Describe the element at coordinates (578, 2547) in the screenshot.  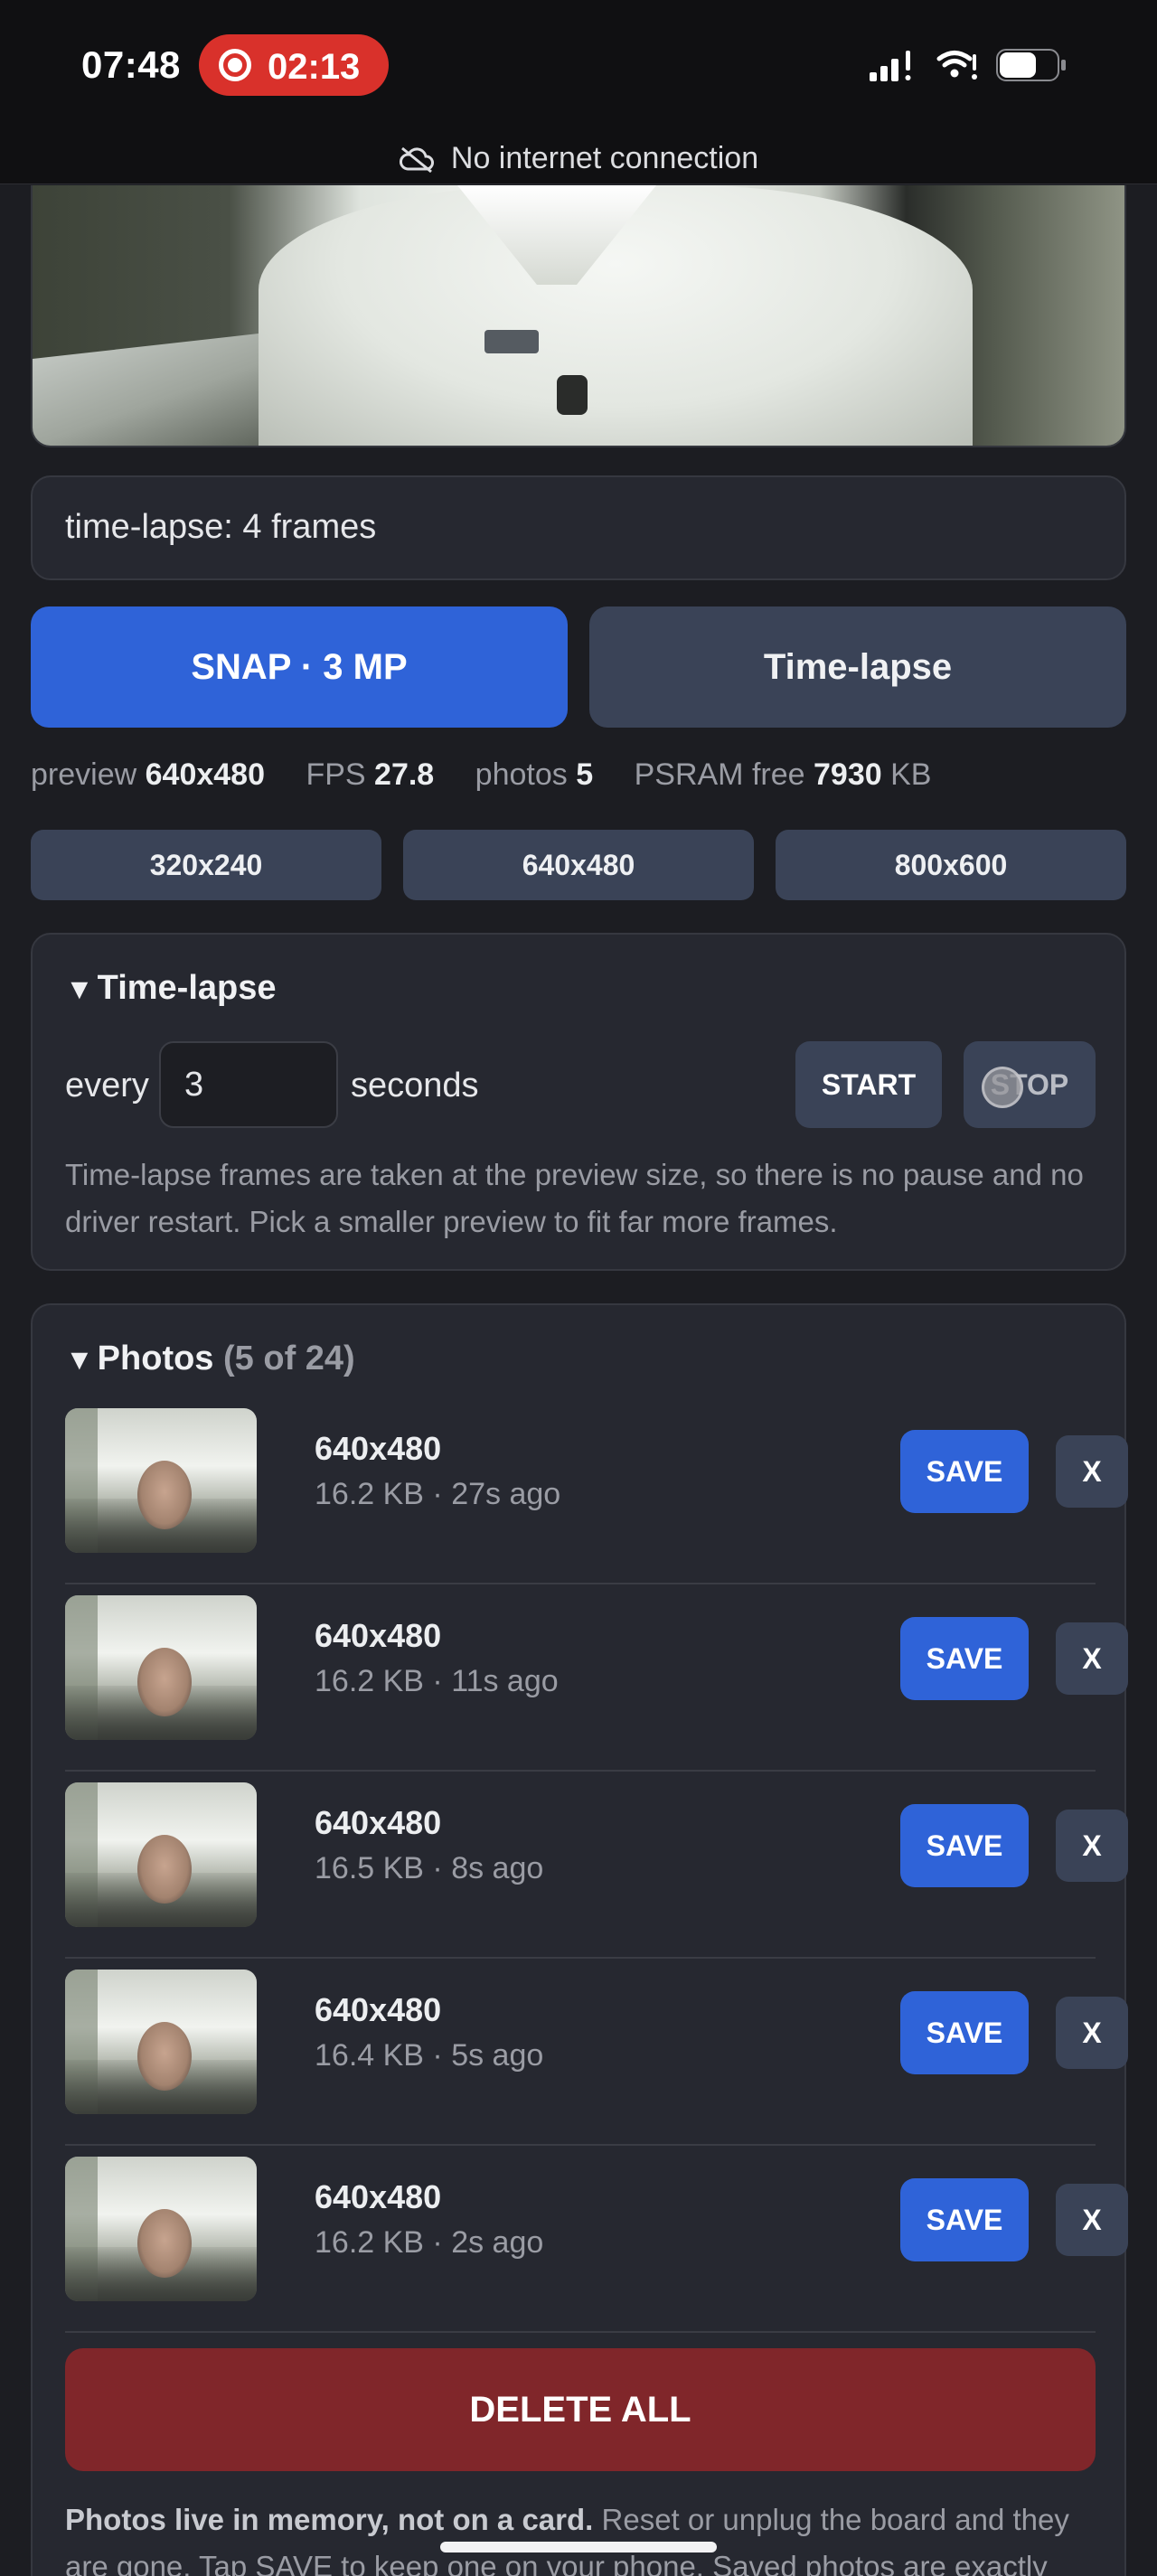
I see `home-indicator` at that location.